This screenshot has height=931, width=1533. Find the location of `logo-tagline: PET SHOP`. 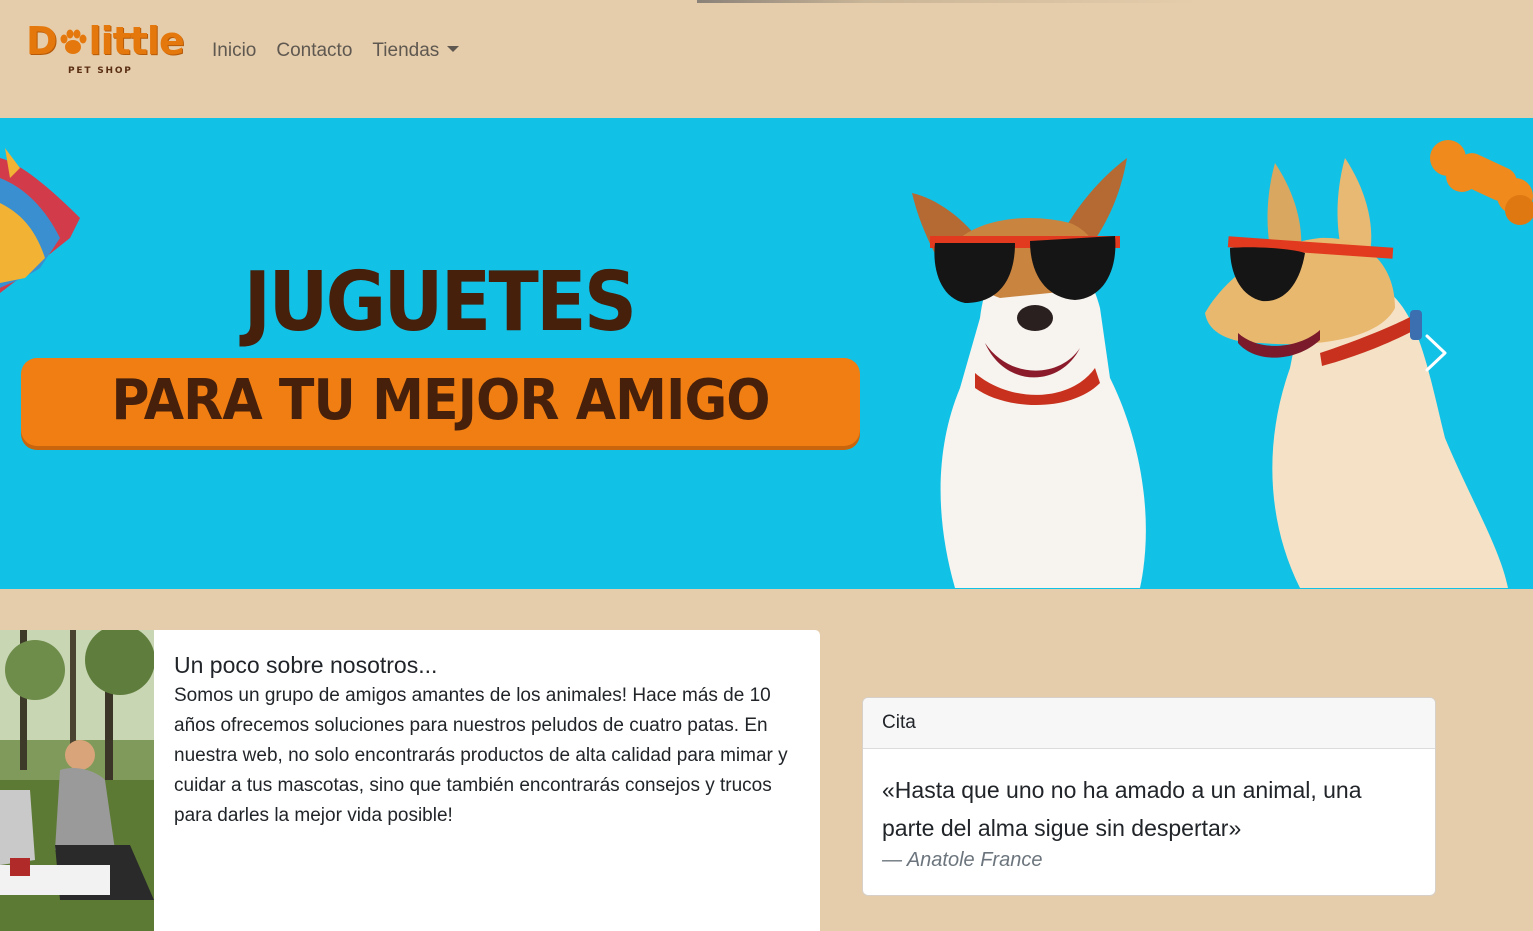

logo-tagline: PET SHOP is located at coordinates (100, 71).